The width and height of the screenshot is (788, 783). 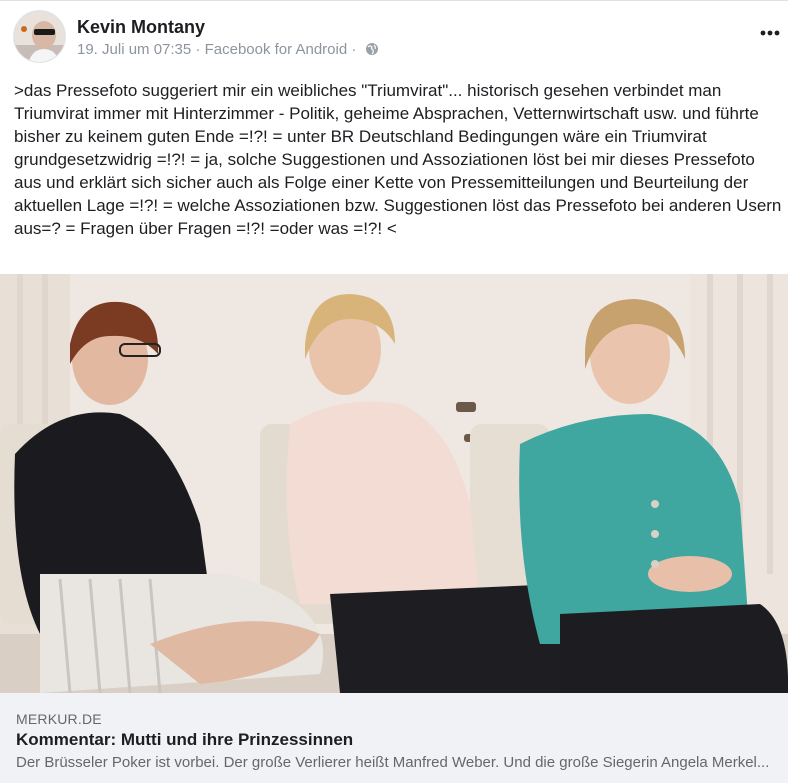 What do you see at coordinates (184, 740) in the screenshot?
I see `link-title: Kommentar: Mutti und ihre Prinzessinnen` at bounding box center [184, 740].